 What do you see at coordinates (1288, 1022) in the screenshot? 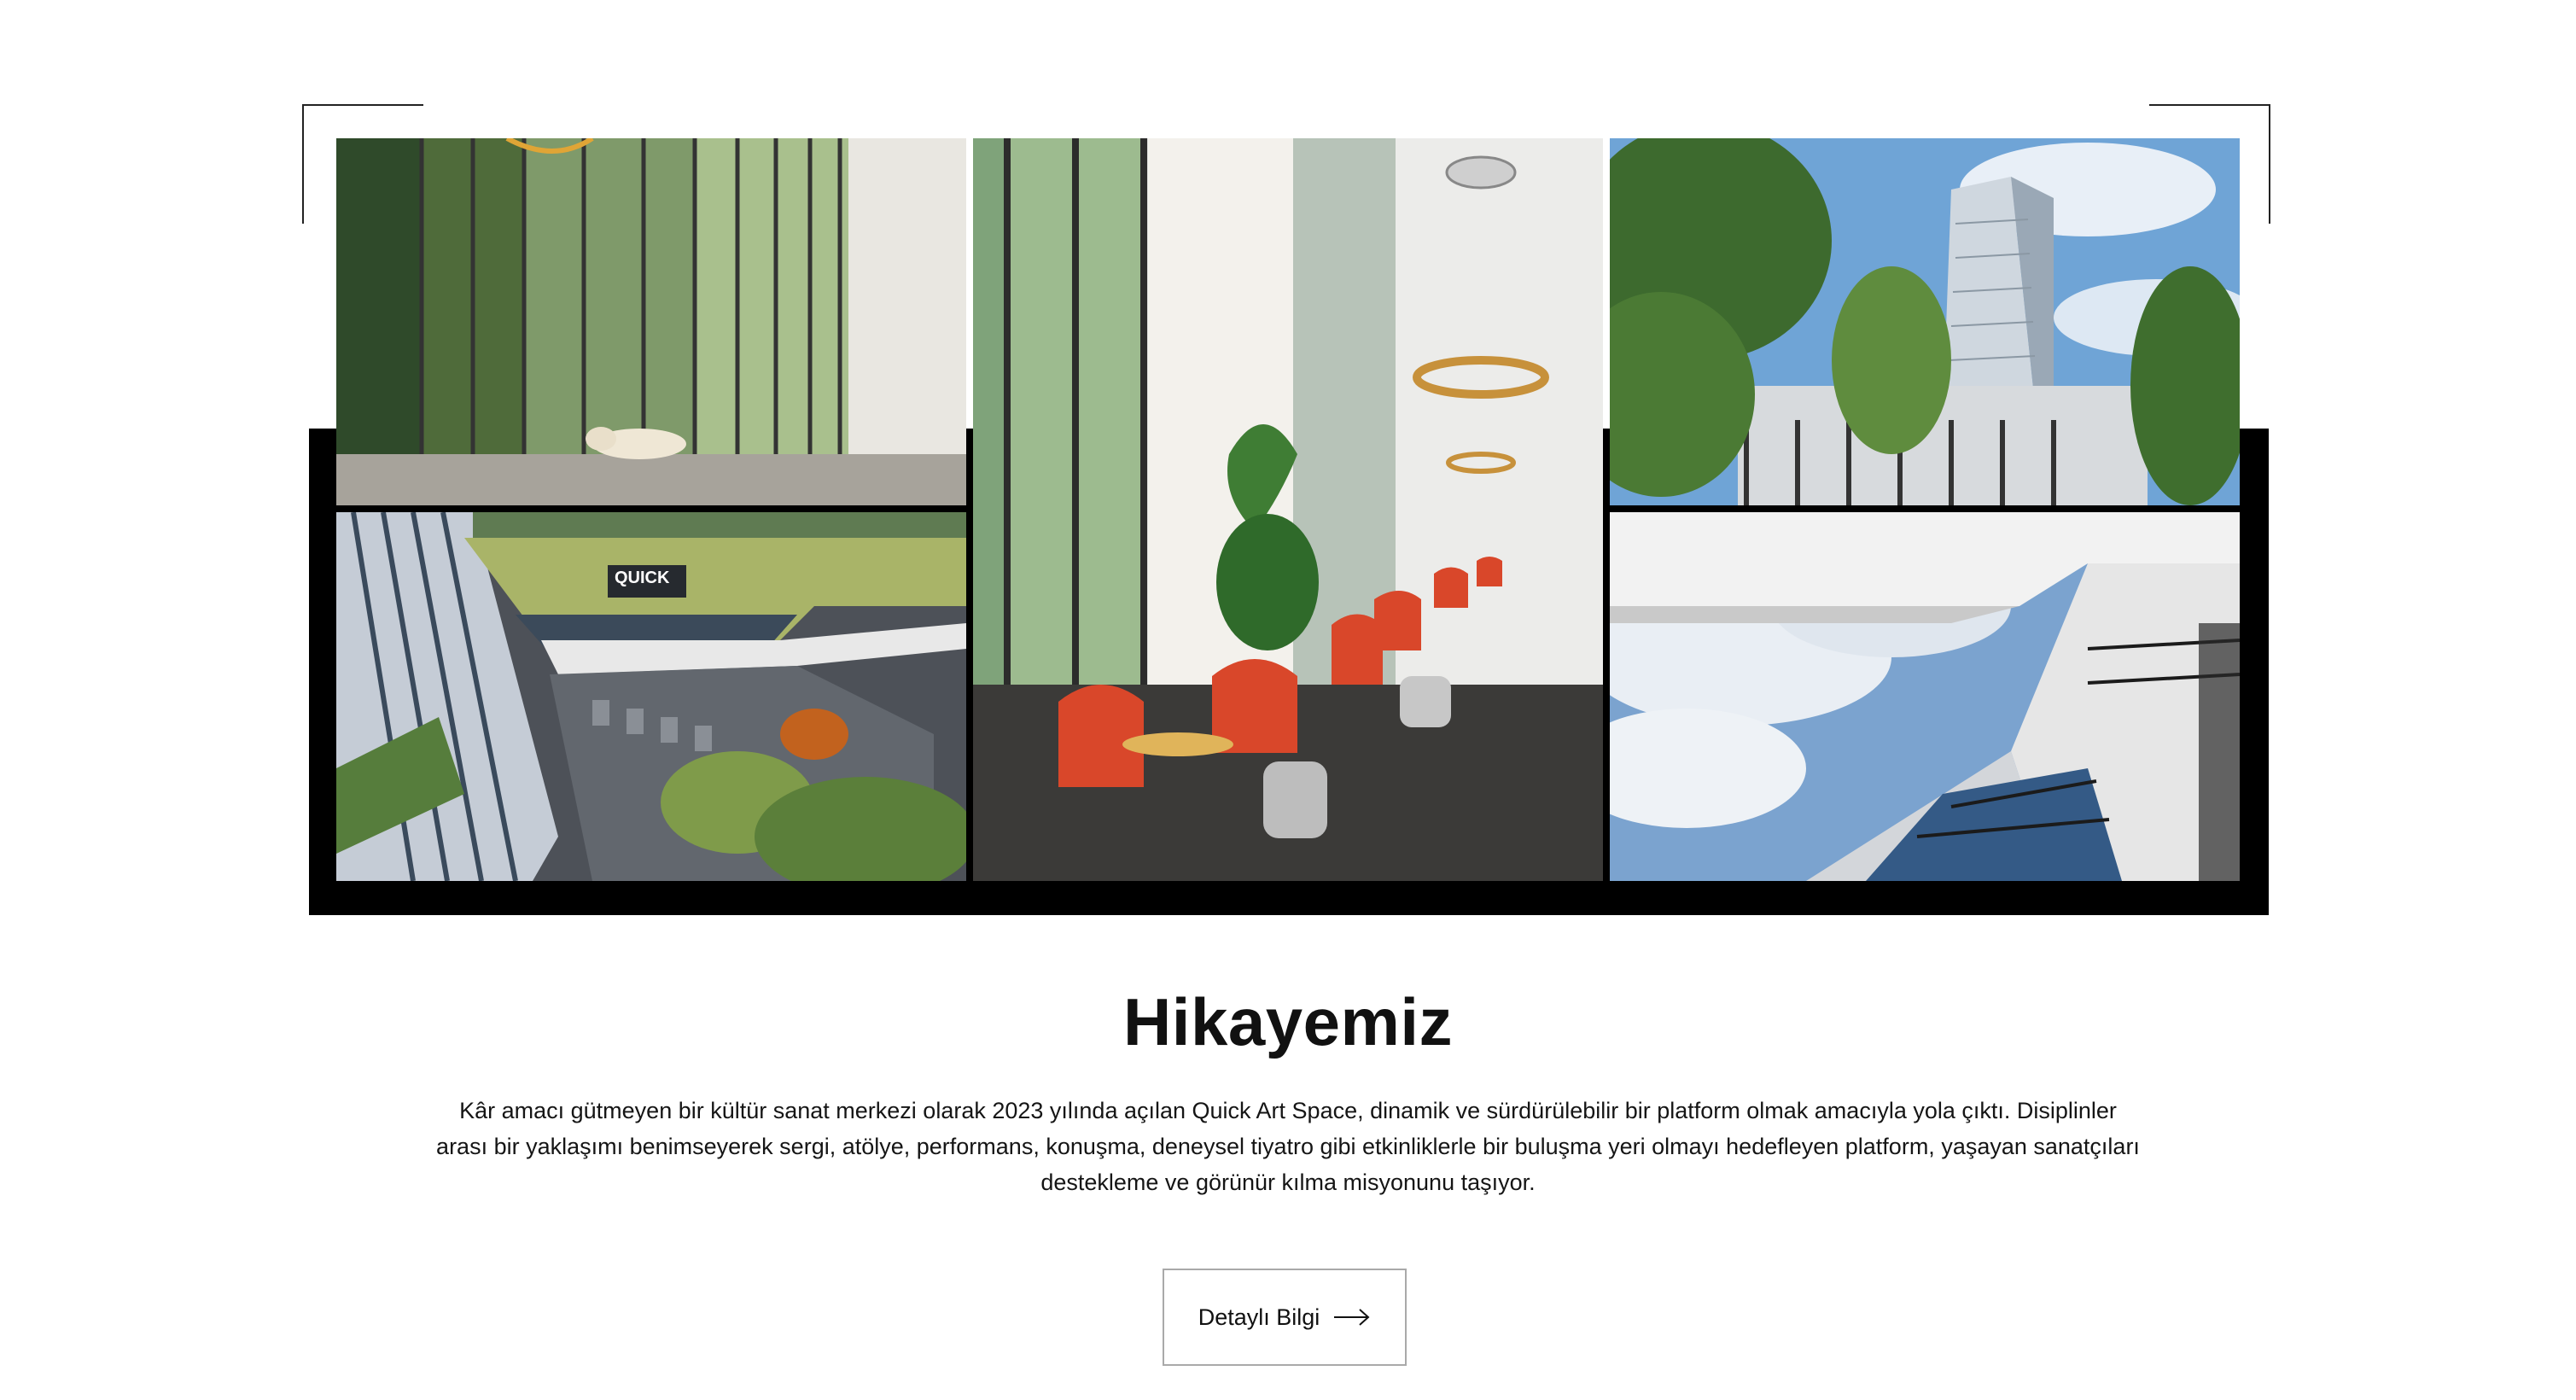
I see `story-title: Hikayemiz` at bounding box center [1288, 1022].